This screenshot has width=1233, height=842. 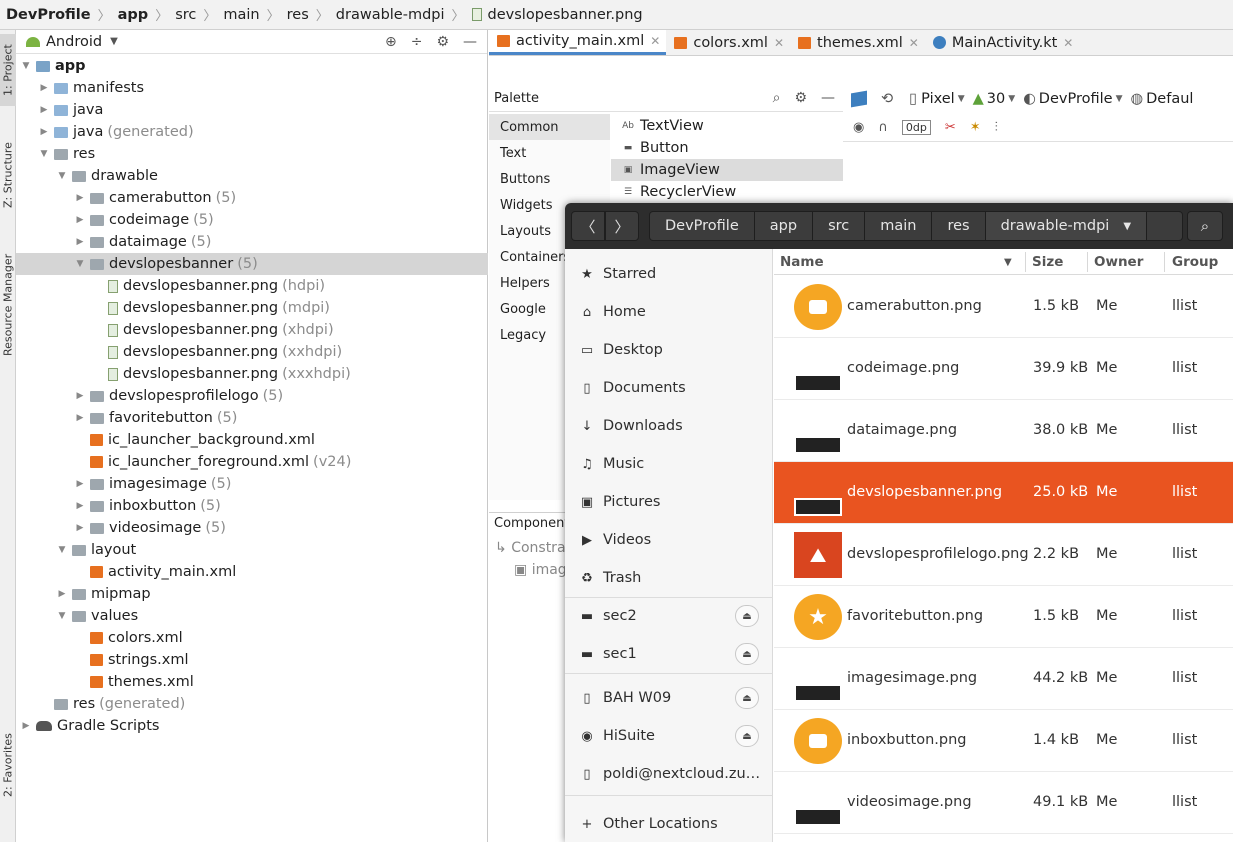 What do you see at coordinates (252, 66) in the screenshot?
I see `tree-item: ▼ app` at bounding box center [252, 66].